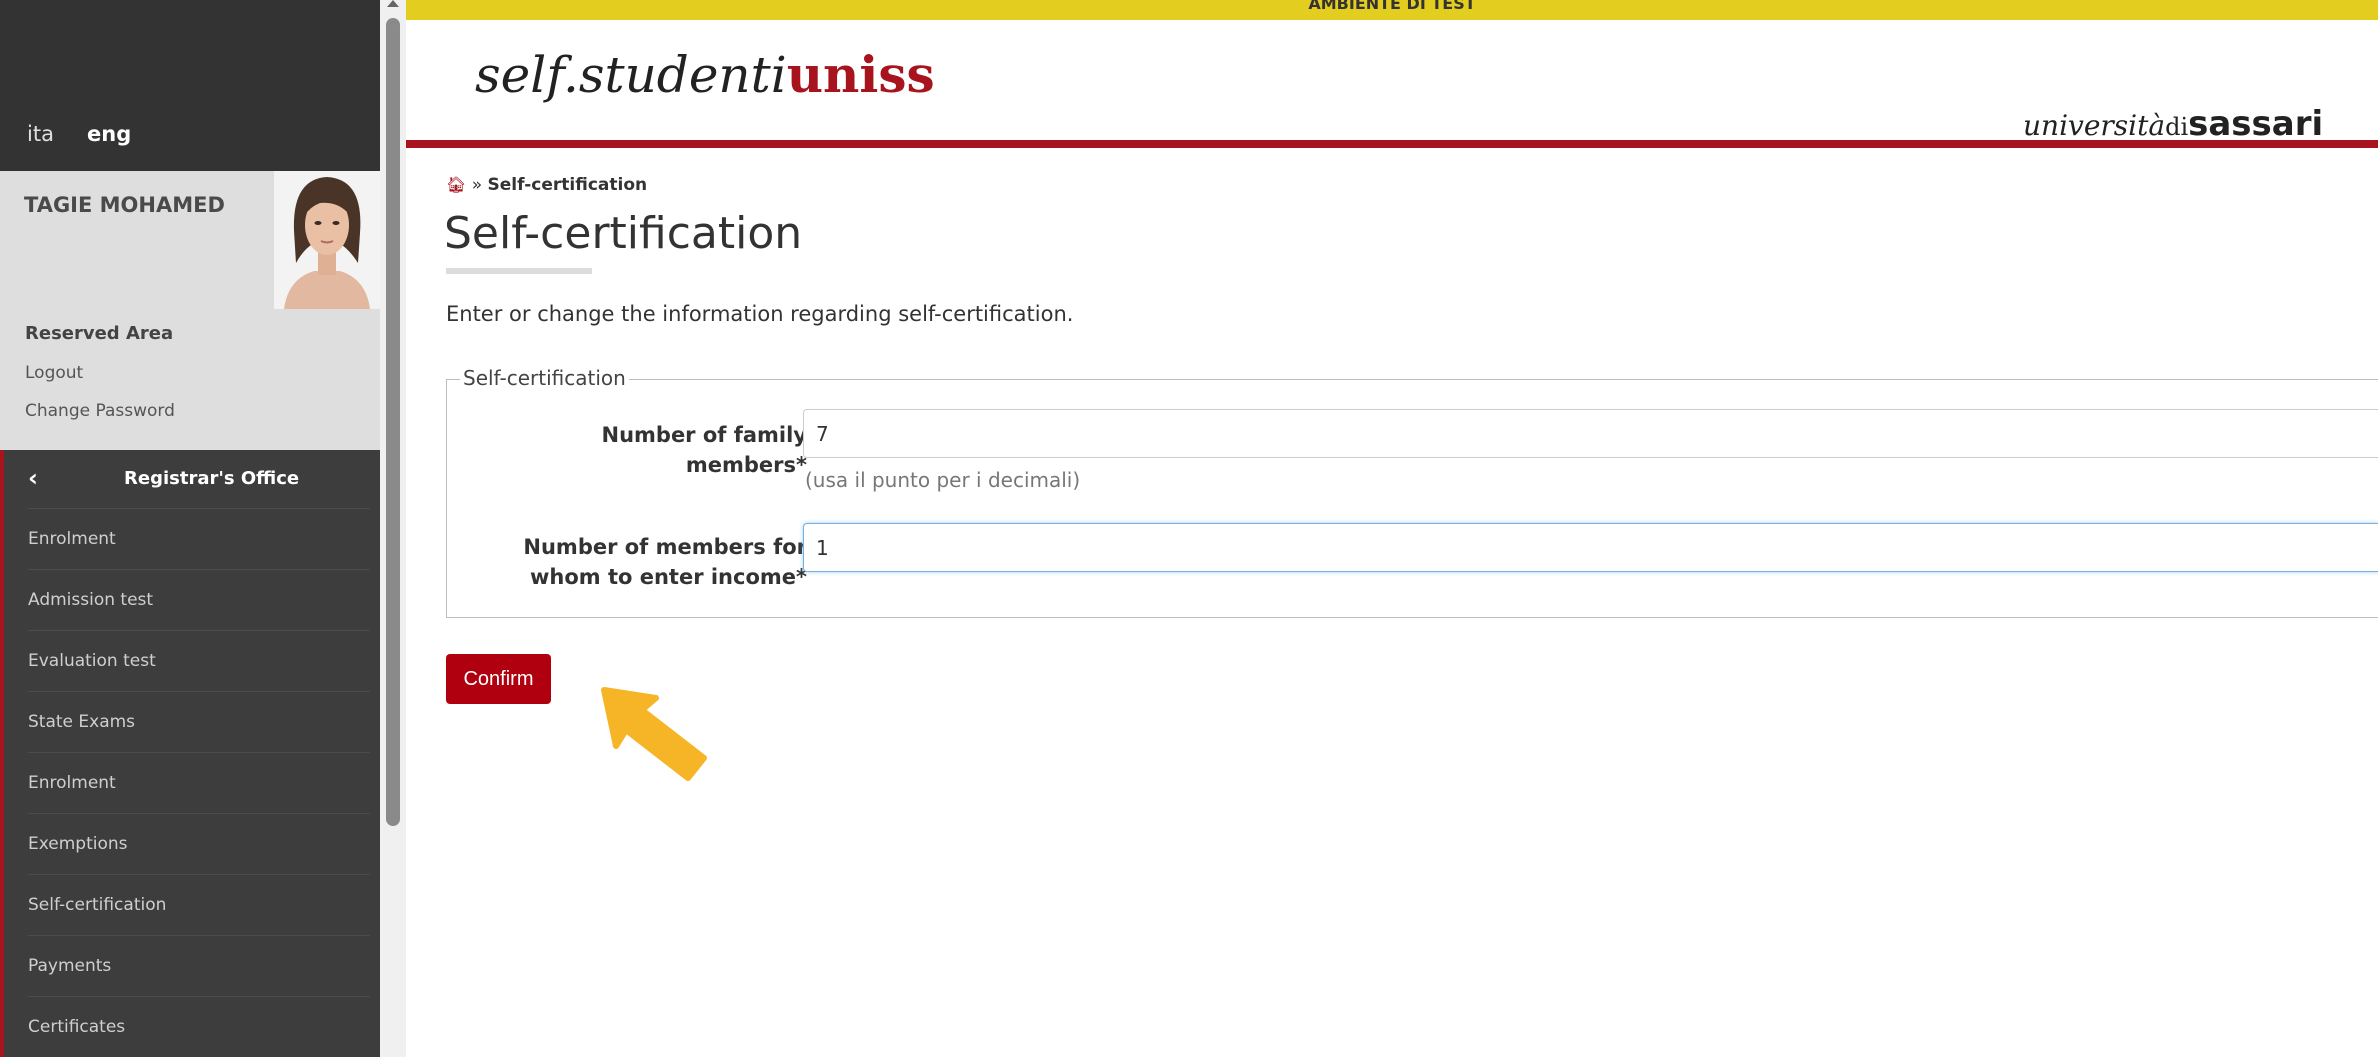 This screenshot has height=1057, width=2378. Describe the element at coordinates (199, 538) in the screenshot. I see `sidebar-item-enrolment: Enrolment` at that location.